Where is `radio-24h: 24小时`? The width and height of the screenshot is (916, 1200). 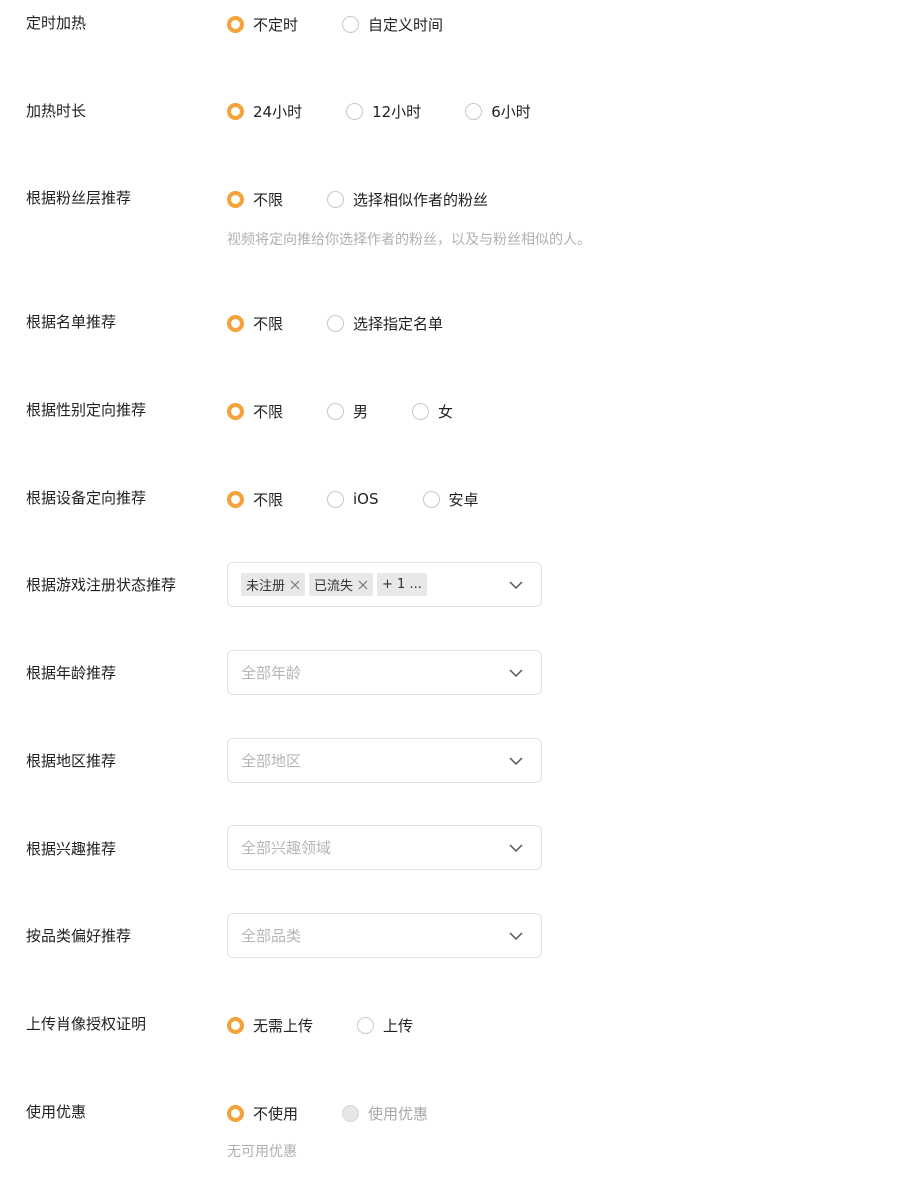 radio-24h: 24小时 is located at coordinates (264, 111).